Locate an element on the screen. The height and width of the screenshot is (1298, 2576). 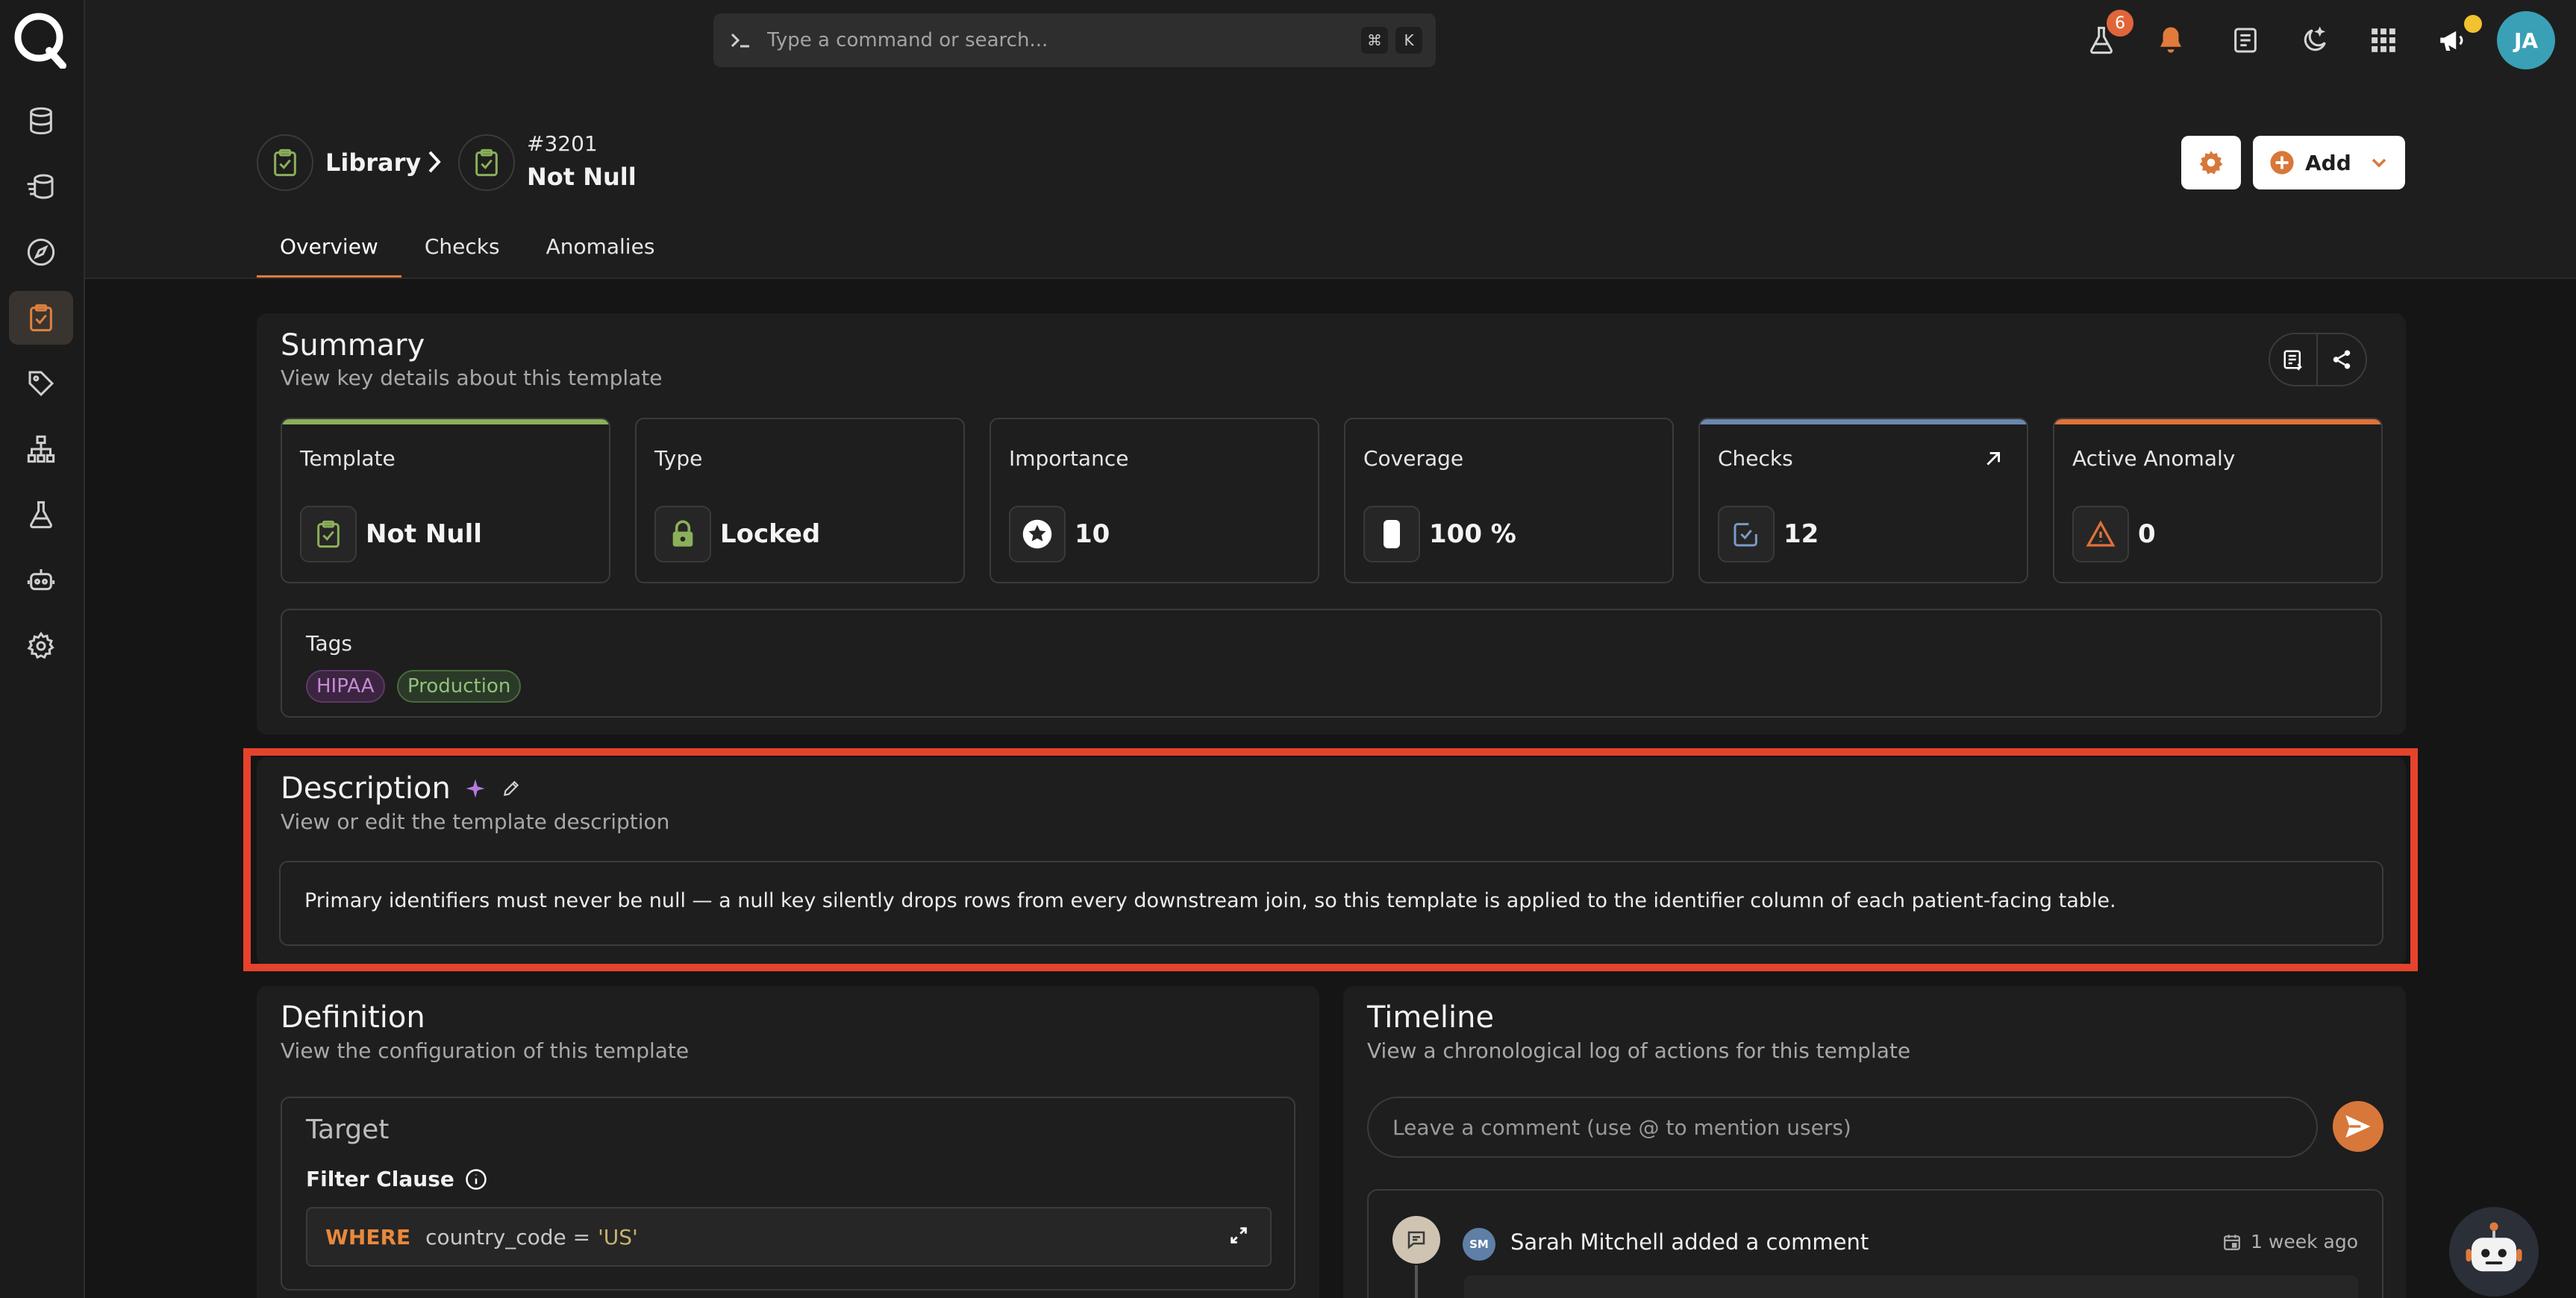
tags-section: Tags HIPAA Production is located at coordinates (1331, 663).